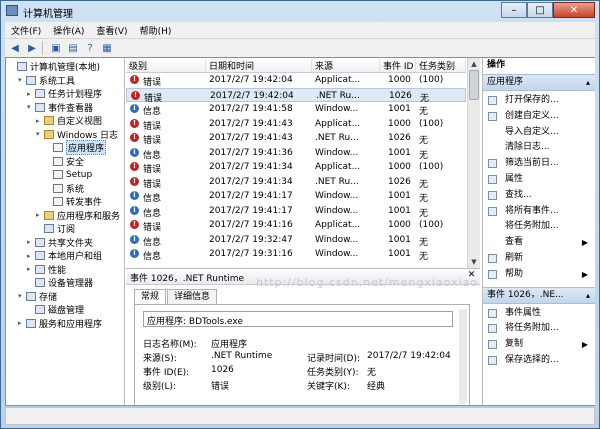  Describe the element at coordinates (539, 344) in the screenshot. I see `action-item: 复制 ▶` at that location.